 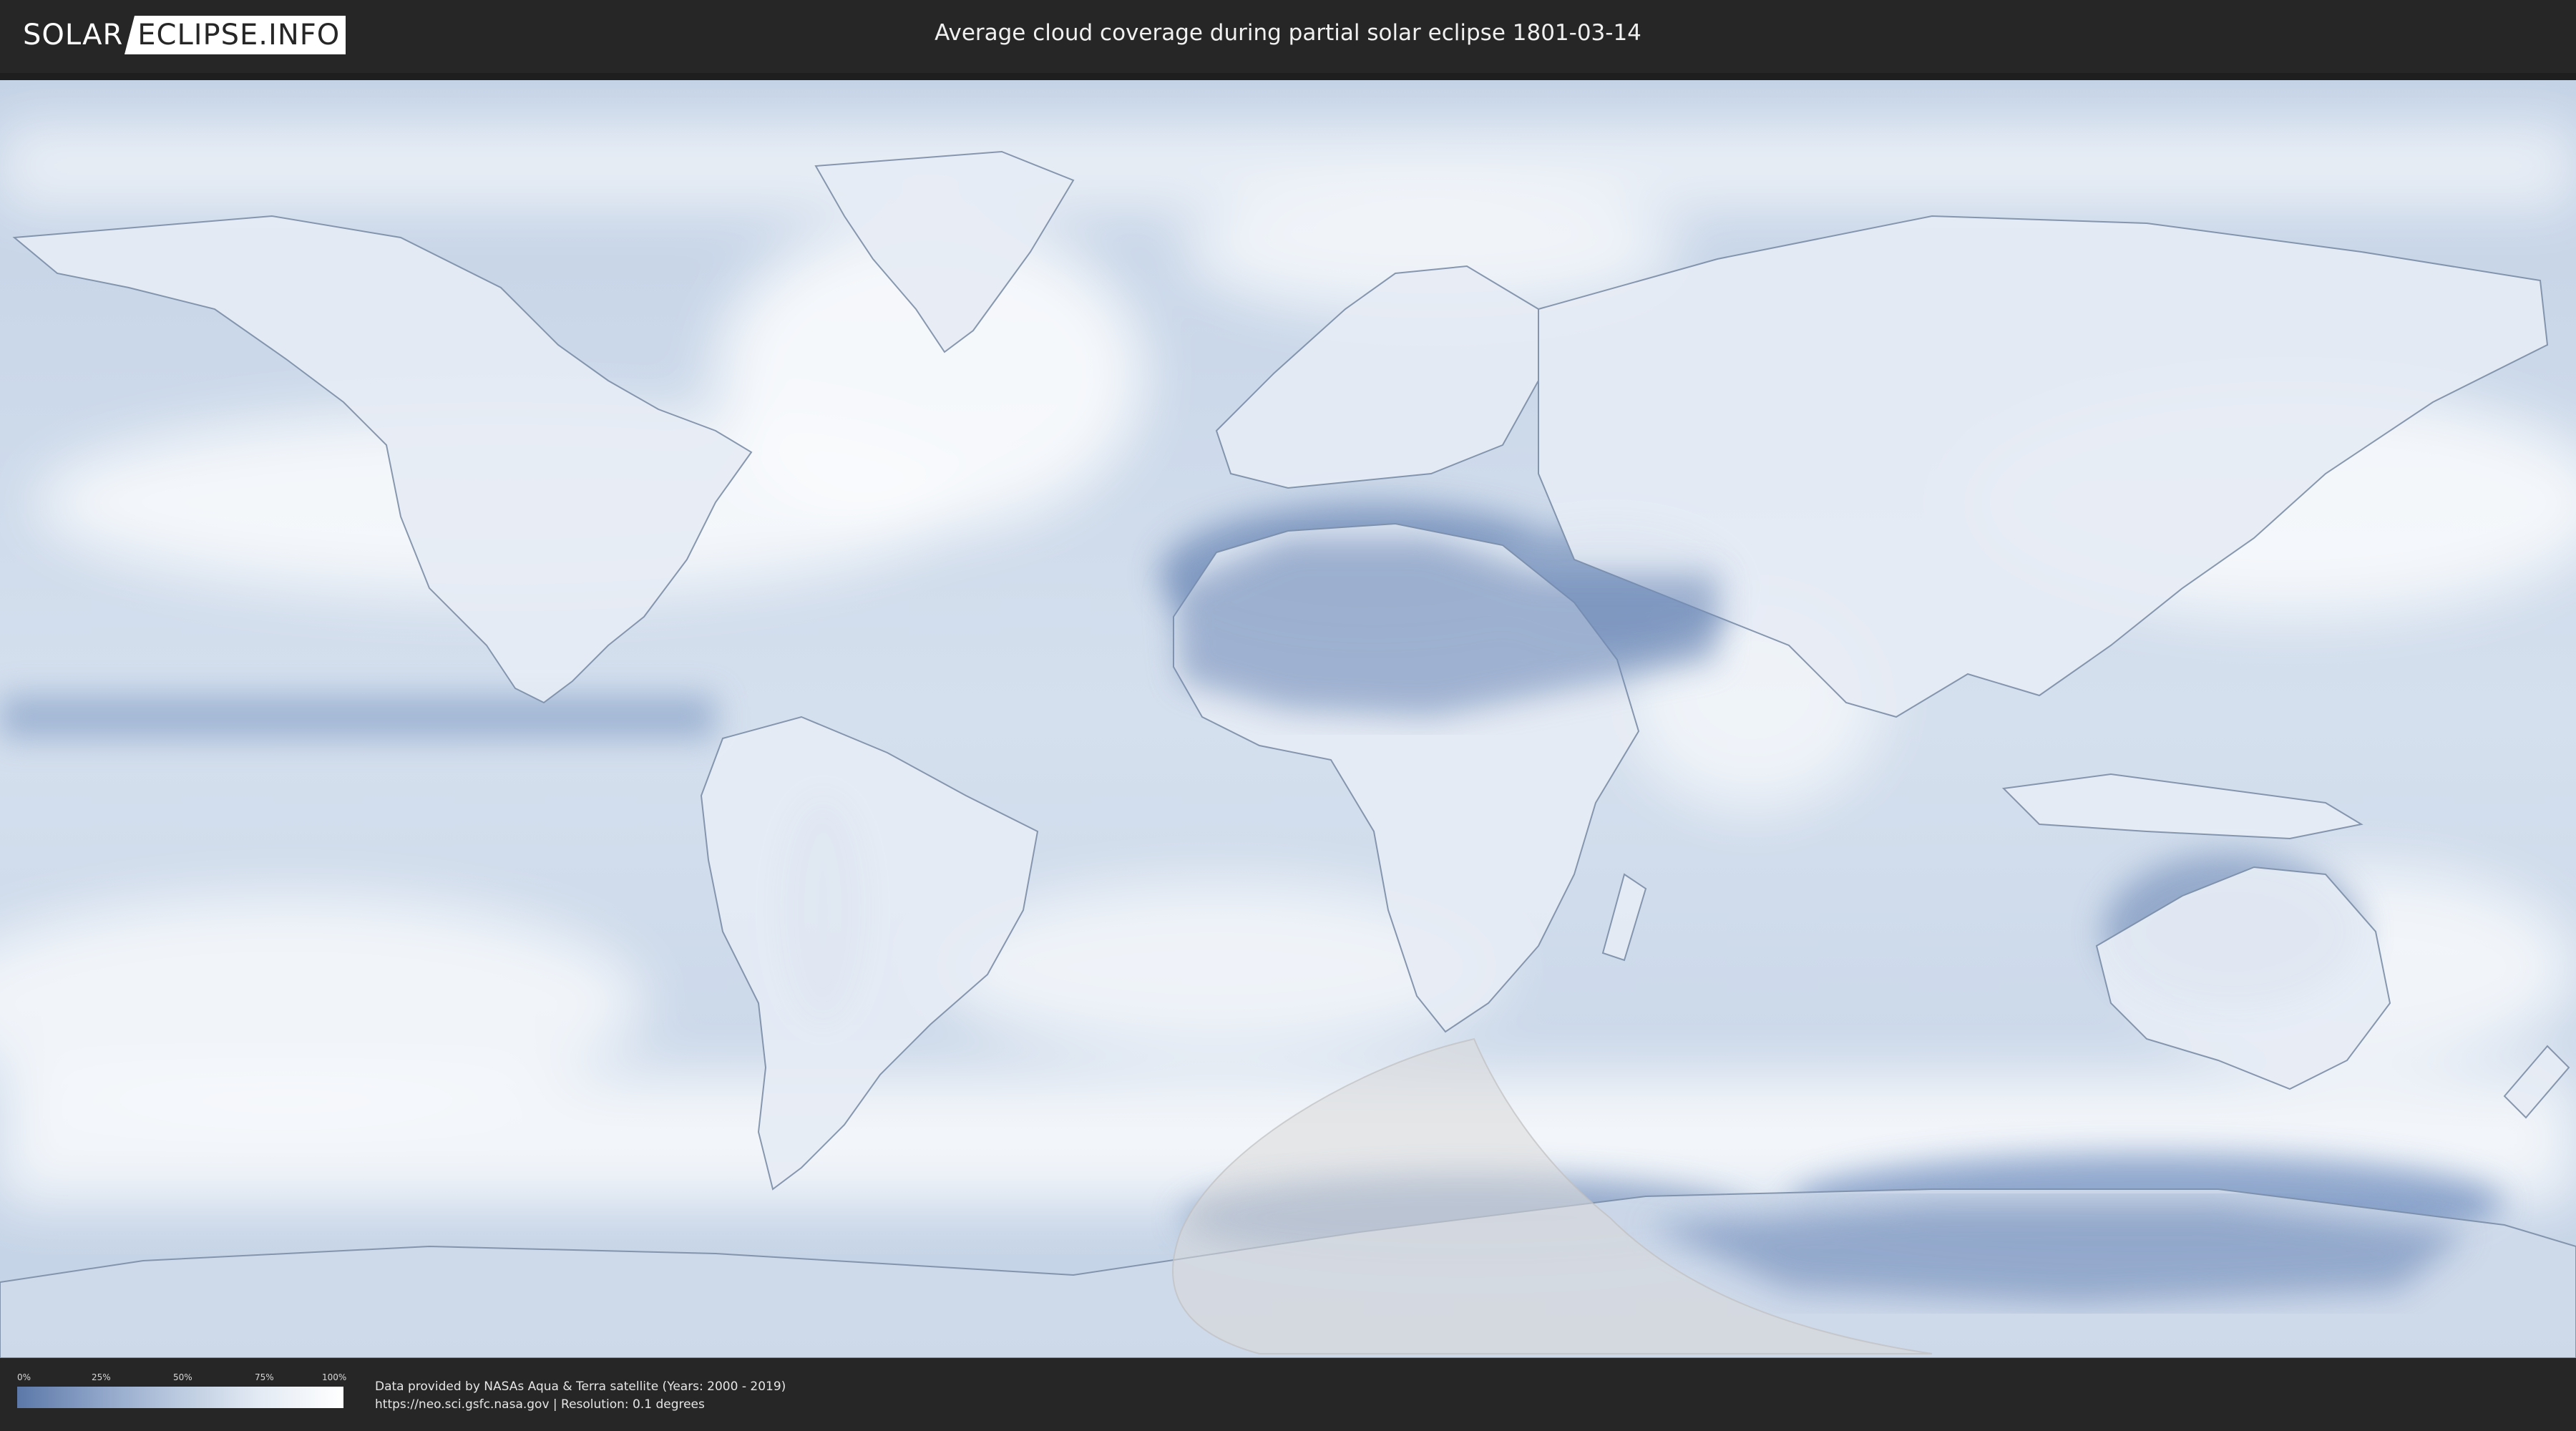 What do you see at coordinates (334, 1377) in the screenshot?
I see `legend-label-100: 100%` at bounding box center [334, 1377].